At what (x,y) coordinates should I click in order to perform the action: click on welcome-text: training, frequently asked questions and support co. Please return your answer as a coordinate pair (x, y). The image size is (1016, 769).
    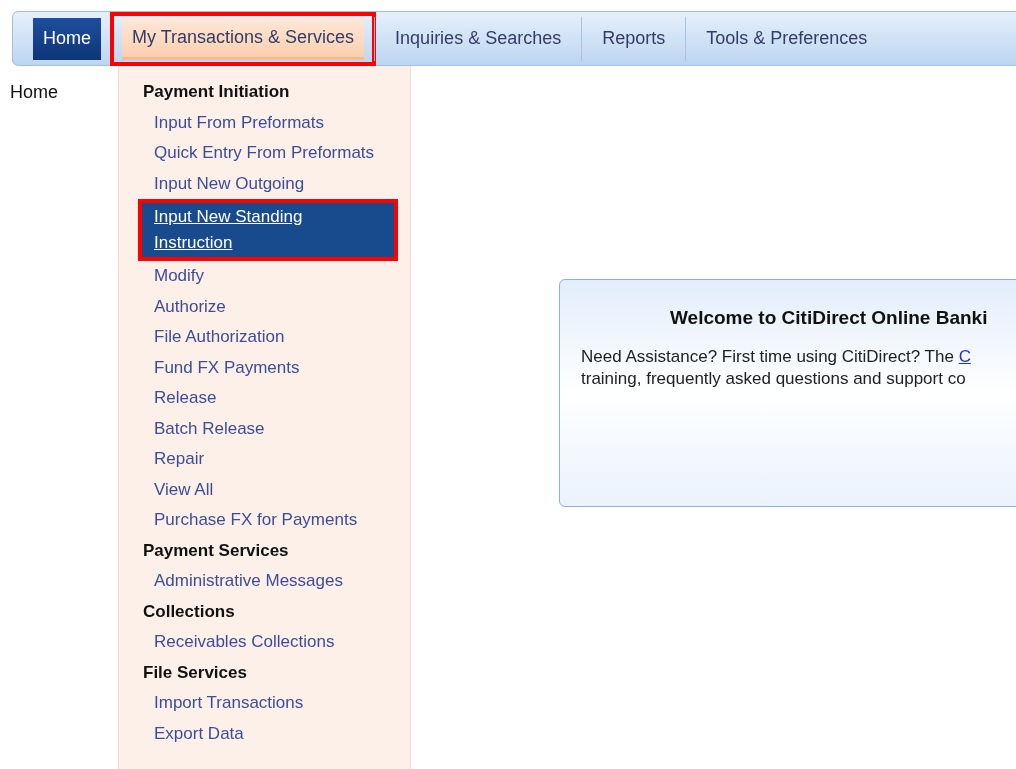
    Looking at the image, I should click on (774, 378).